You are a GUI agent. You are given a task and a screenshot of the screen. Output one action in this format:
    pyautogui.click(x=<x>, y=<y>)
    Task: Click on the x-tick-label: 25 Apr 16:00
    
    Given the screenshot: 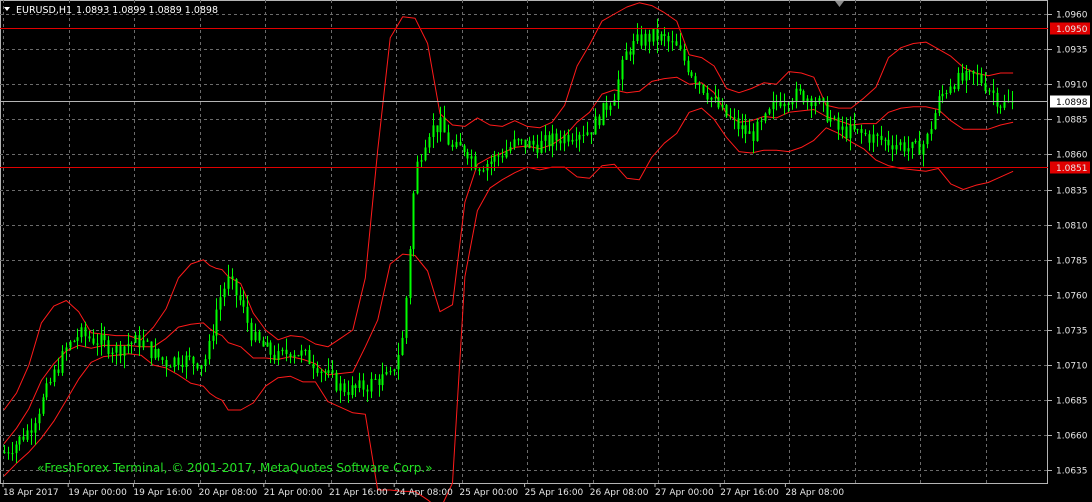 What is the action you would take?
    pyautogui.click(x=554, y=493)
    